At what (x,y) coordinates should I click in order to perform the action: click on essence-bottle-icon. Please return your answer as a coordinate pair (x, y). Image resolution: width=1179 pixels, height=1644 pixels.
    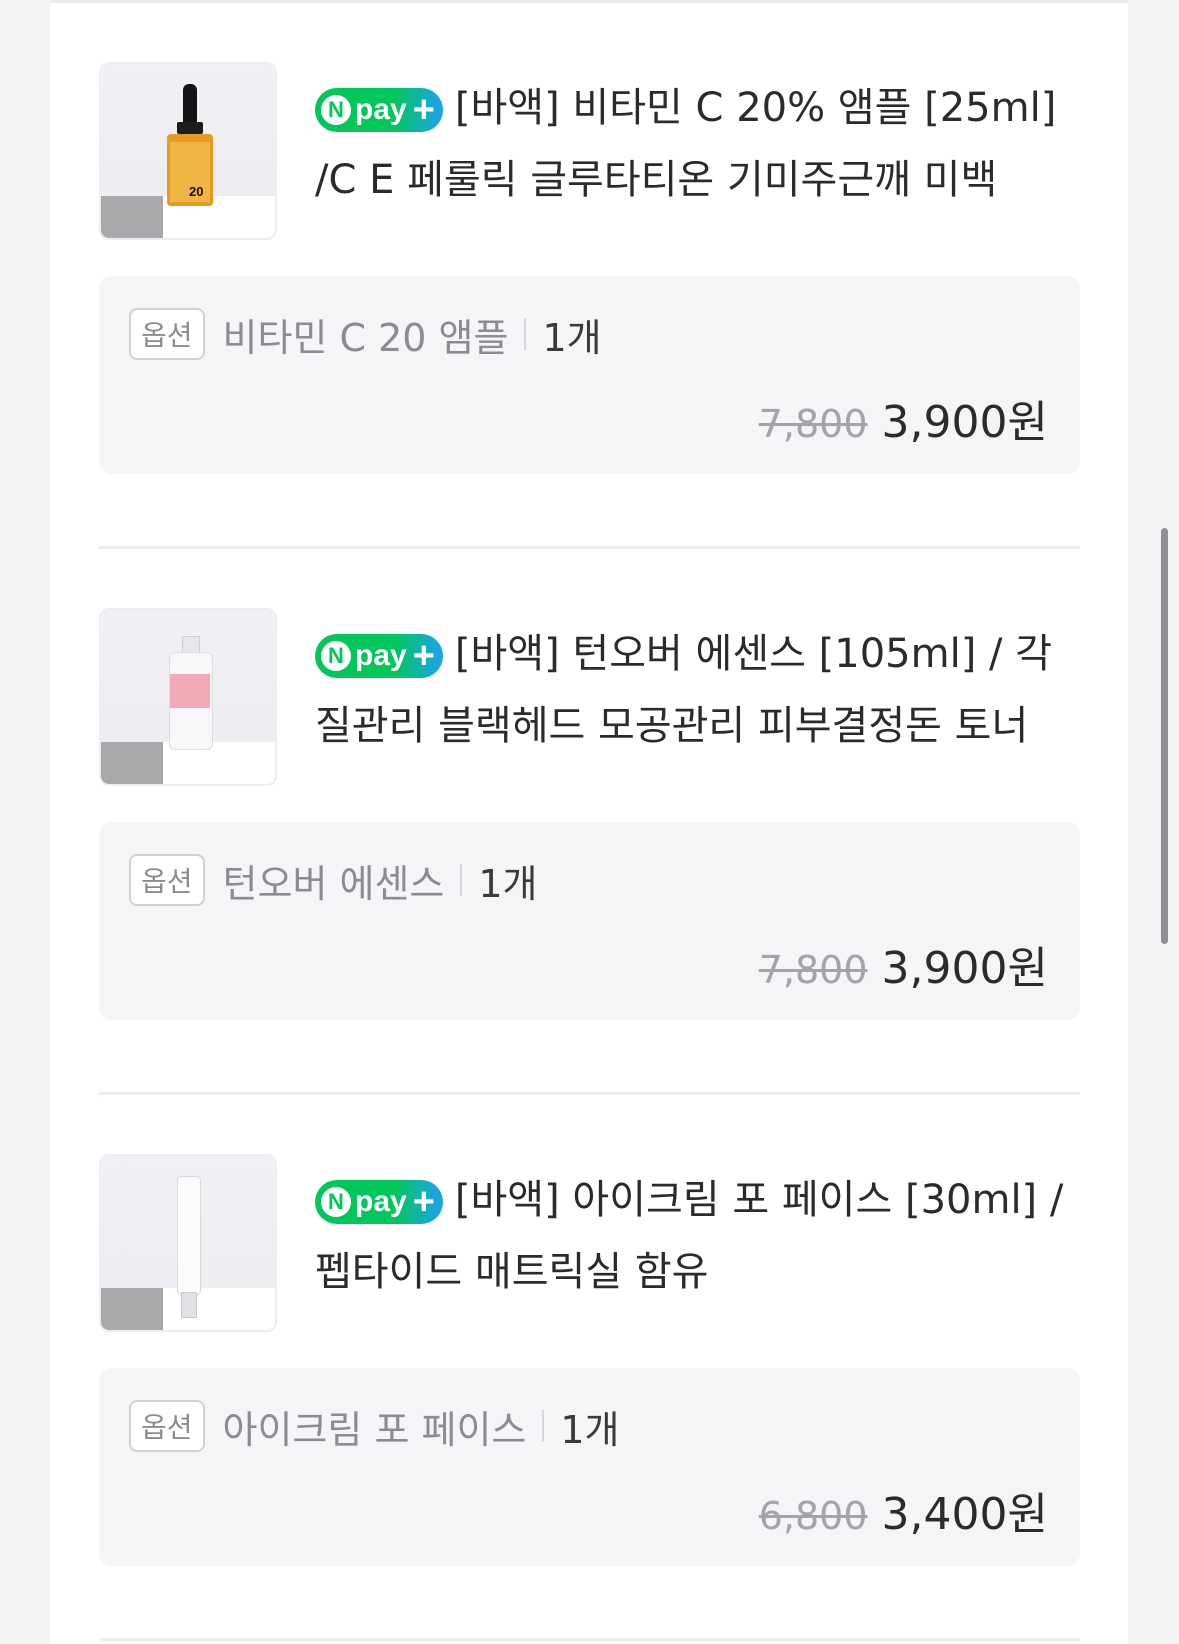
    Looking at the image, I should click on (190, 695).